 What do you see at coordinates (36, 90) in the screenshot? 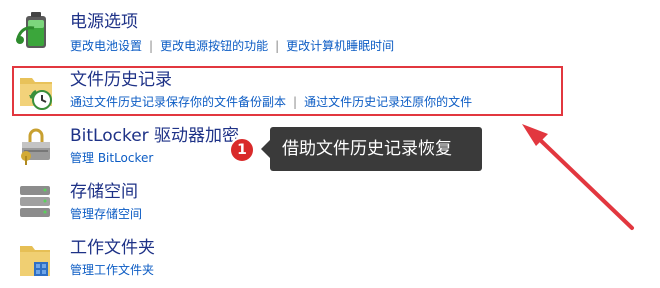
I see `file-history-icon` at bounding box center [36, 90].